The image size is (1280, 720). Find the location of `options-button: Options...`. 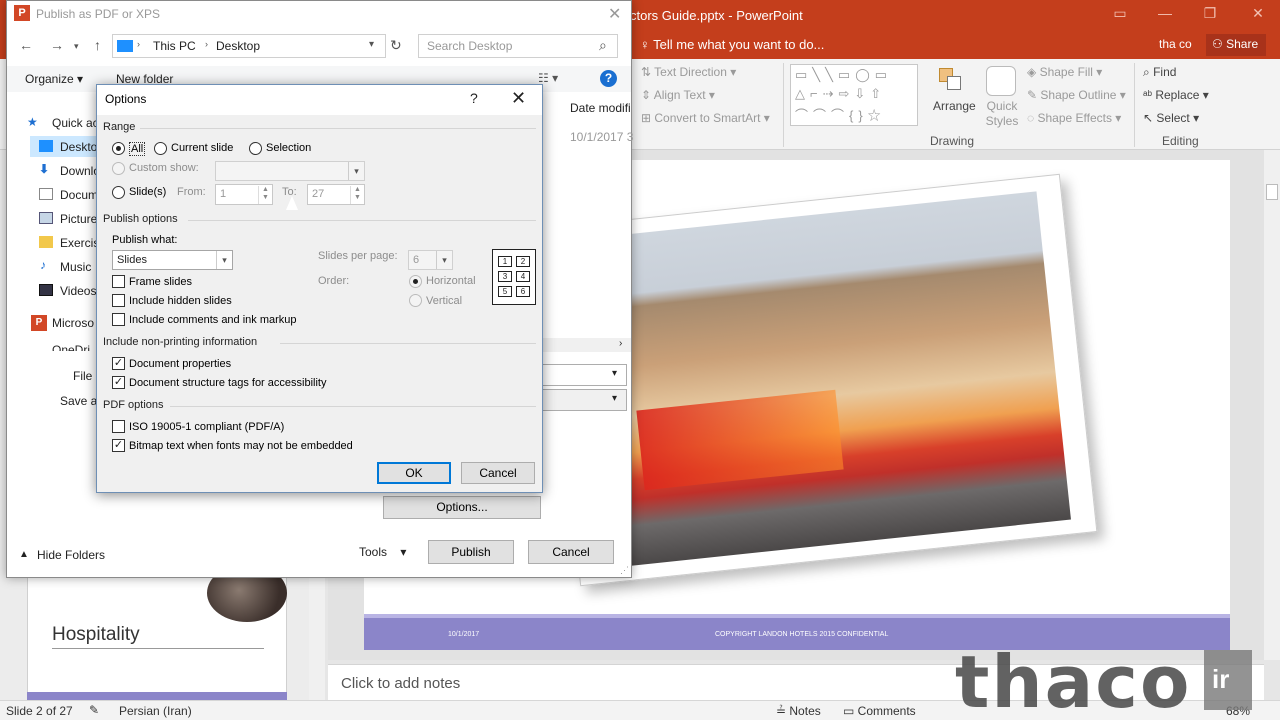

options-button: Options... is located at coordinates (462, 507).